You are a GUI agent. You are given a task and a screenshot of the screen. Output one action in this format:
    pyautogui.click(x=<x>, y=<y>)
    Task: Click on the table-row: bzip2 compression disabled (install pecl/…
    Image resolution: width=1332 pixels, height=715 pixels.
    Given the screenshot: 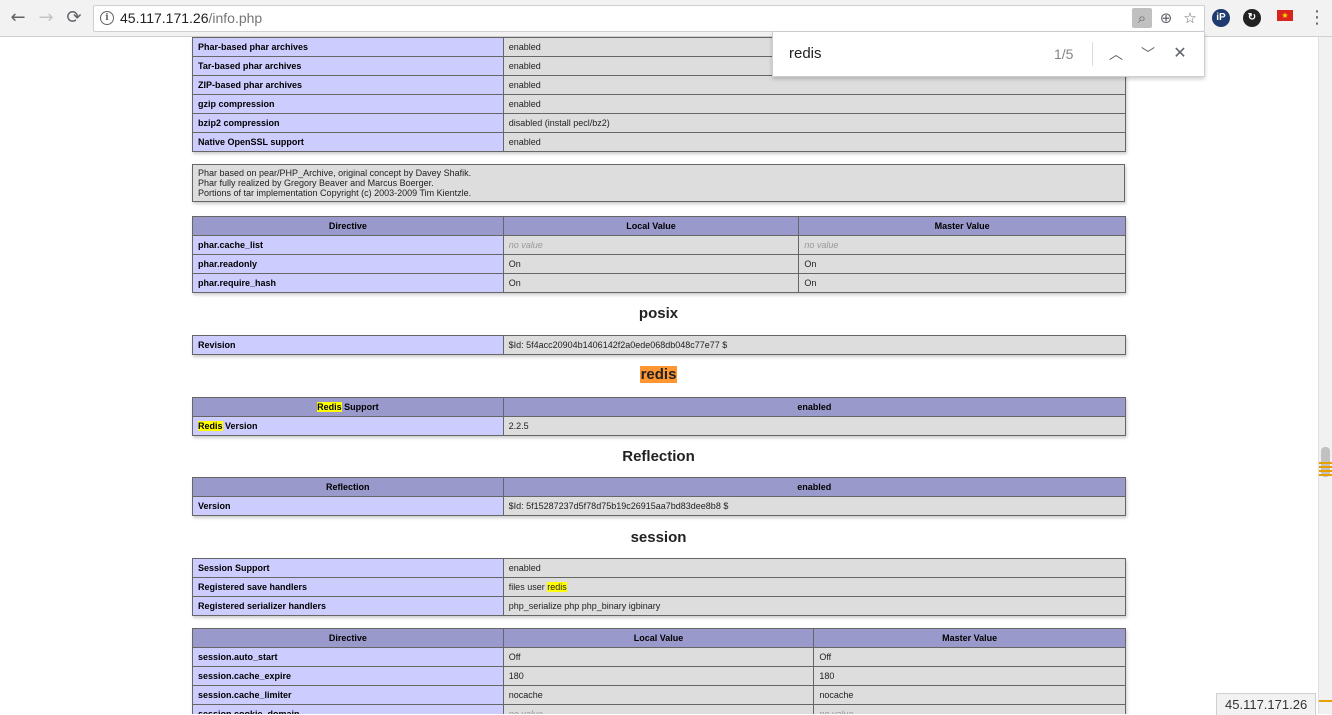 What is the action you would take?
    pyautogui.click(x=659, y=123)
    